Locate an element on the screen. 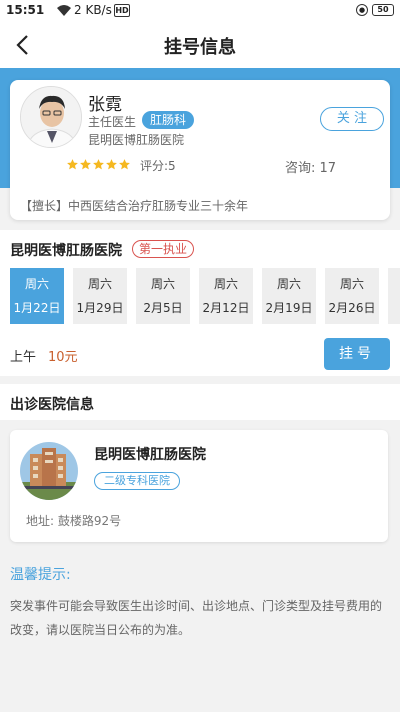 Image resolution: width=400 pixels, height=712 pixels. page-title: 挂号信息 is located at coordinates (200, 47).